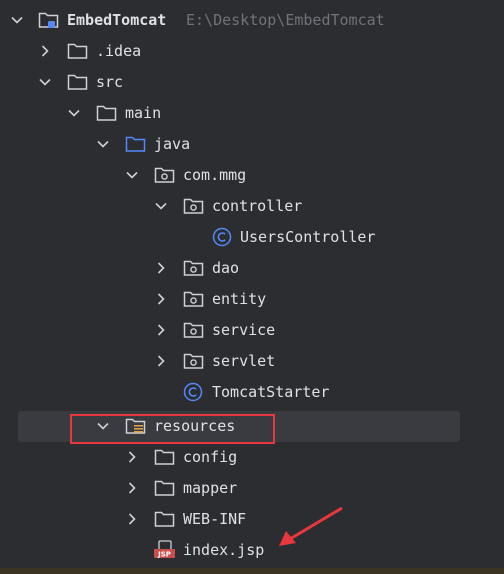 The image size is (504, 574). What do you see at coordinates (252, 51) in the screenshot?
I see `tree-row-idea: .idea` at bounding box center [252, 51].